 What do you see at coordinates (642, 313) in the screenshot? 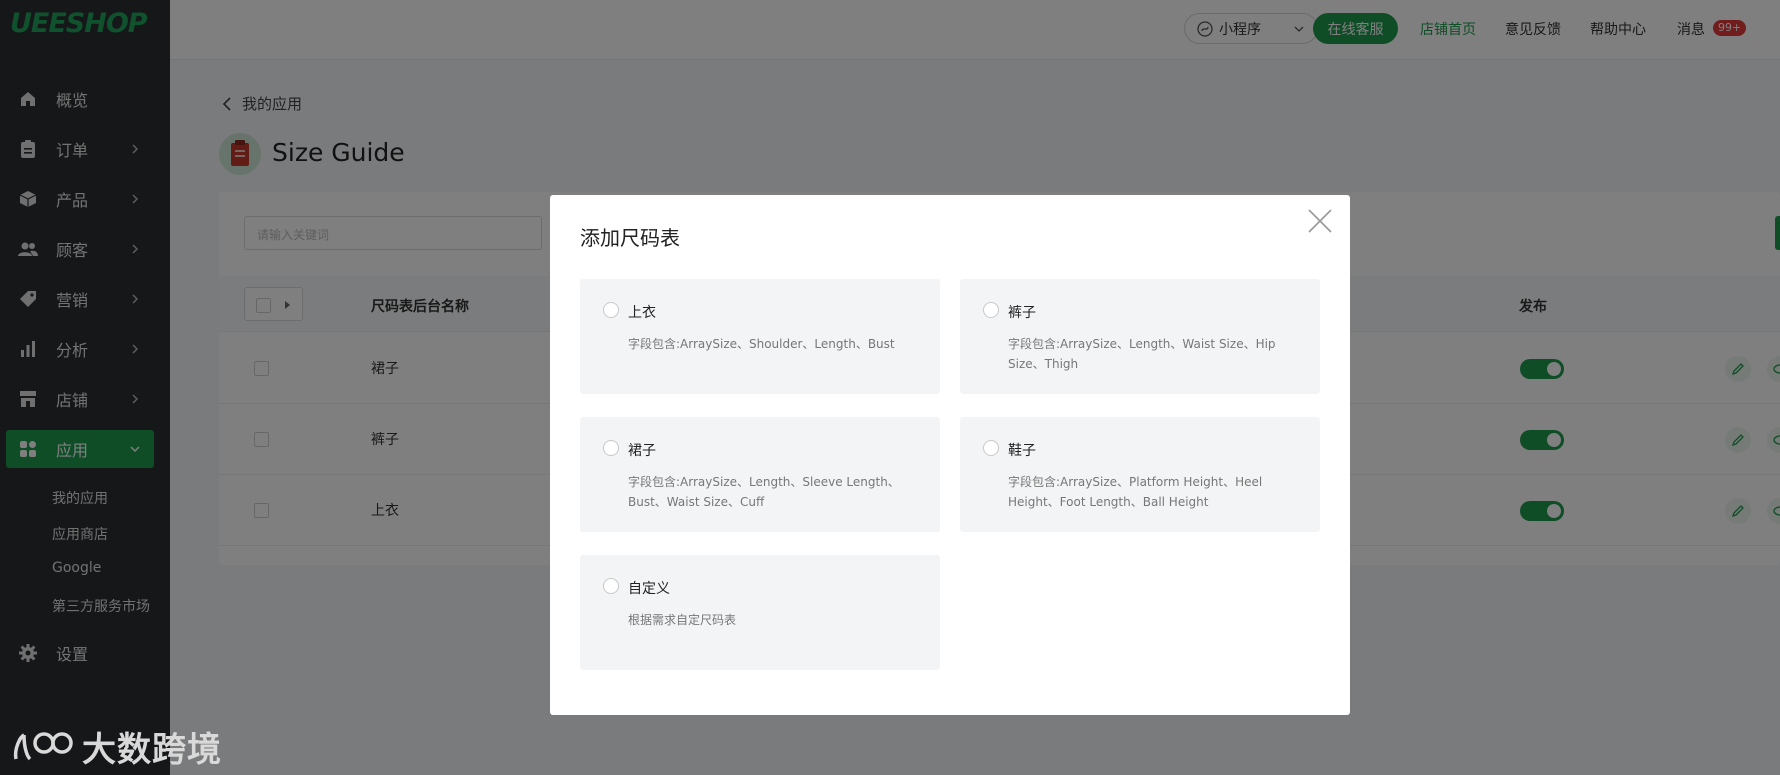
I see `option-title: 上衣` at bounding box center [642, 313].